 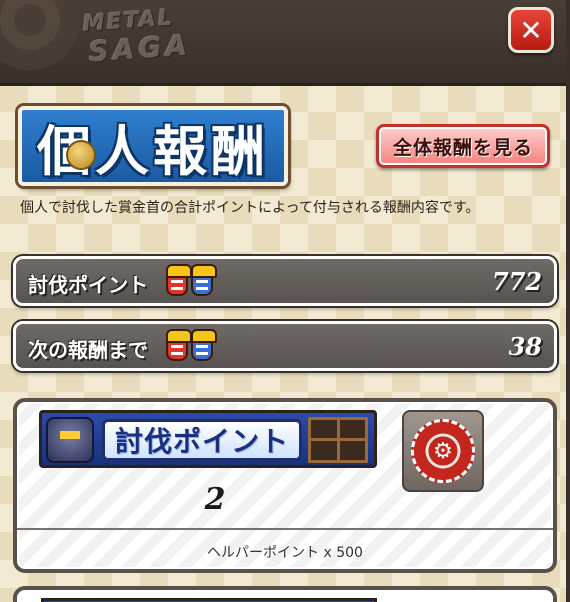 I want to click on crate-icon, so click(x=338, y=440).